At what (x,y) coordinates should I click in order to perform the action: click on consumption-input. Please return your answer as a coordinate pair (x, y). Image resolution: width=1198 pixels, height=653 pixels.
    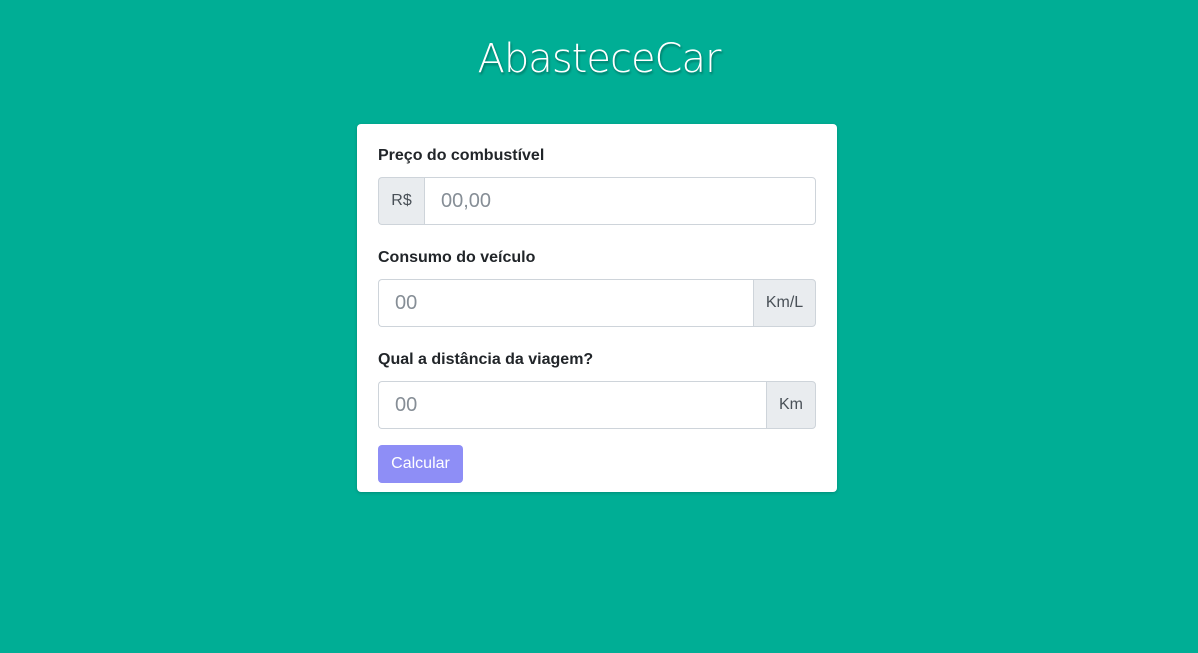
    Looking at the image, I should click on (565, 303).